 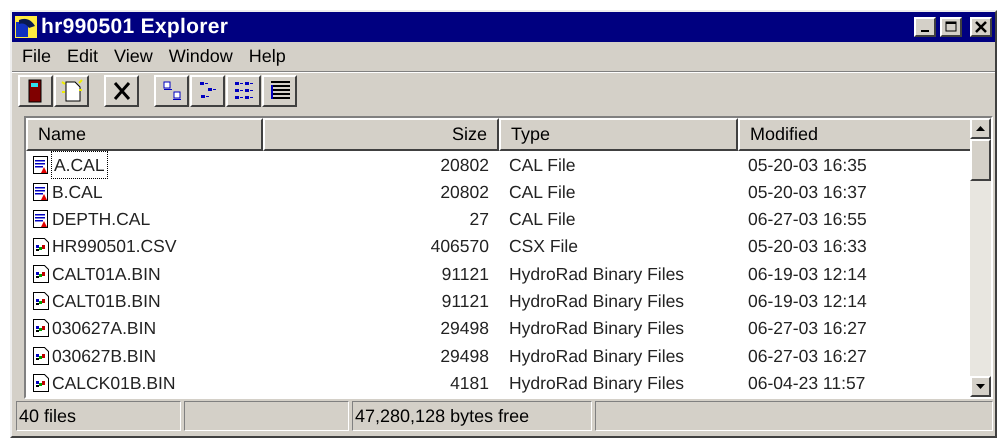 I want to click on window-title: hr990501 Explorer, so click(x=134, y=27).